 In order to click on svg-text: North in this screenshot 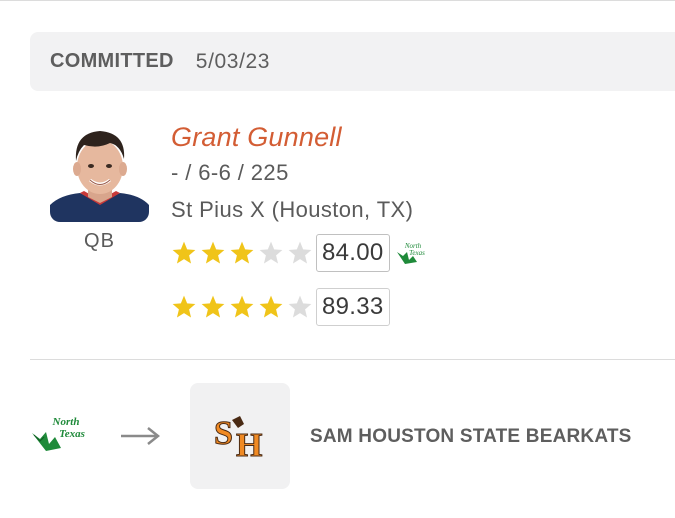, I will do `click(66, 422)`.